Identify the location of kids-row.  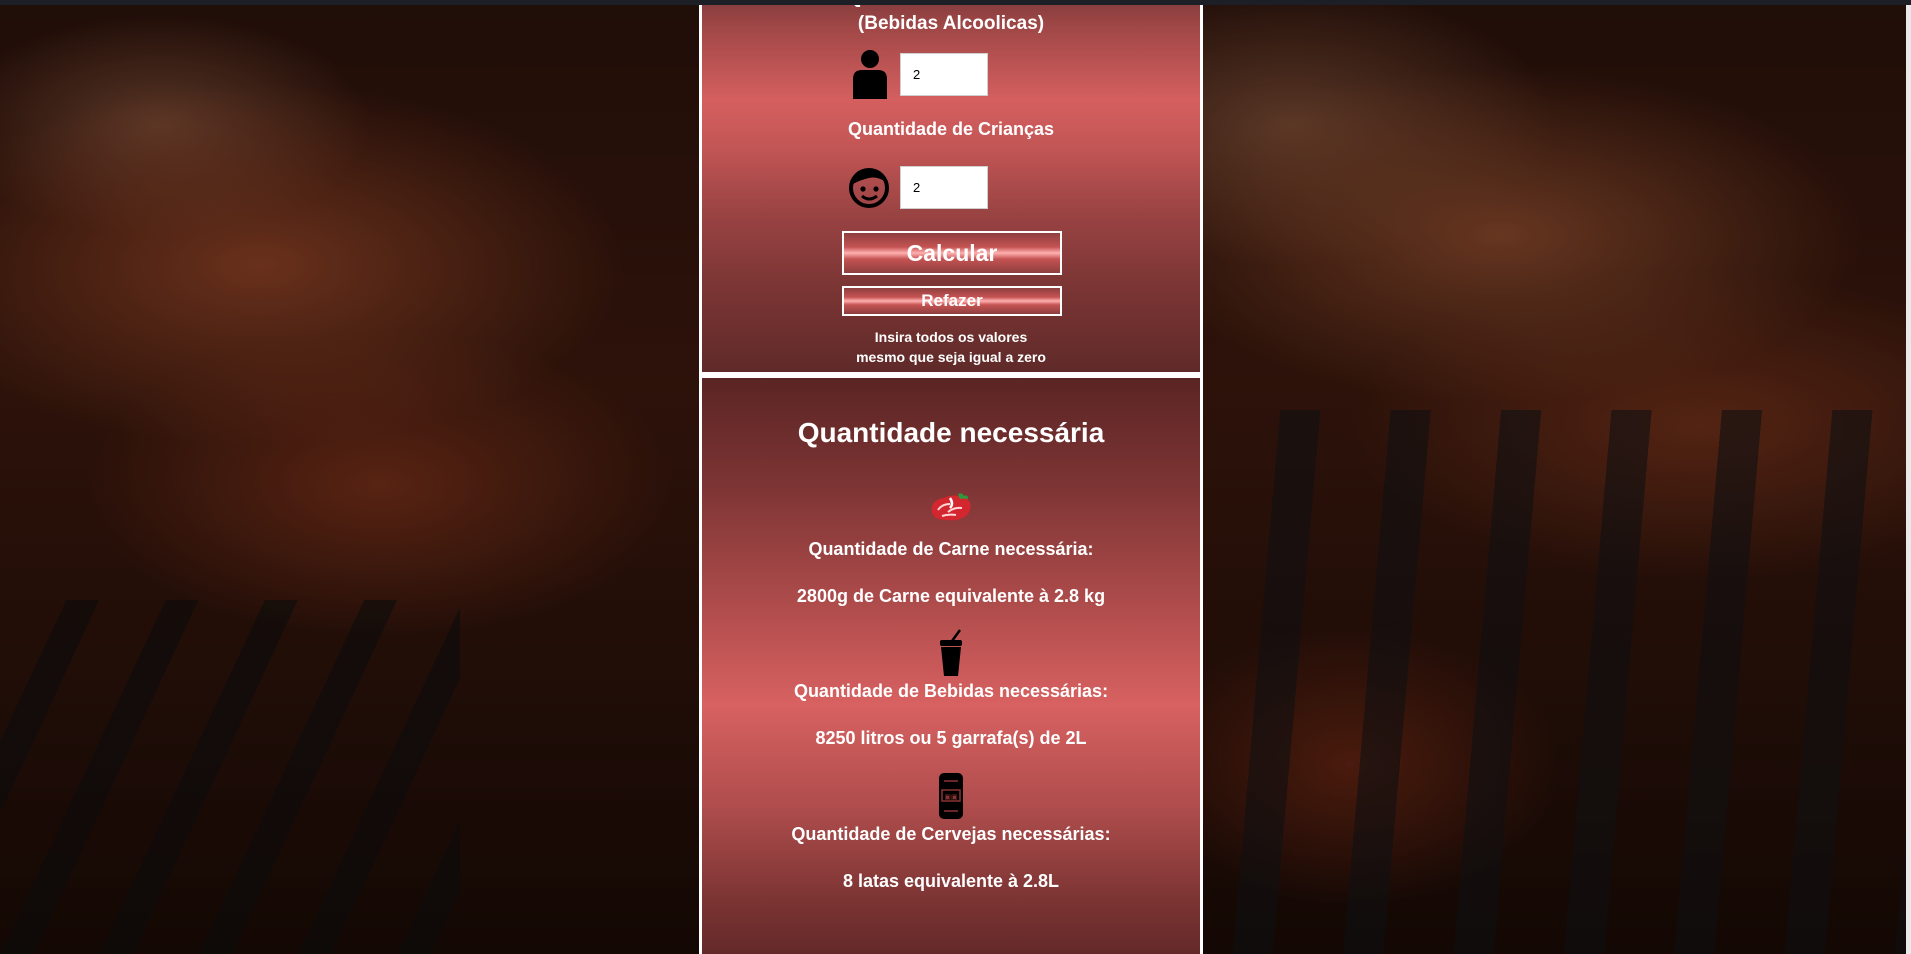
(957, 187).